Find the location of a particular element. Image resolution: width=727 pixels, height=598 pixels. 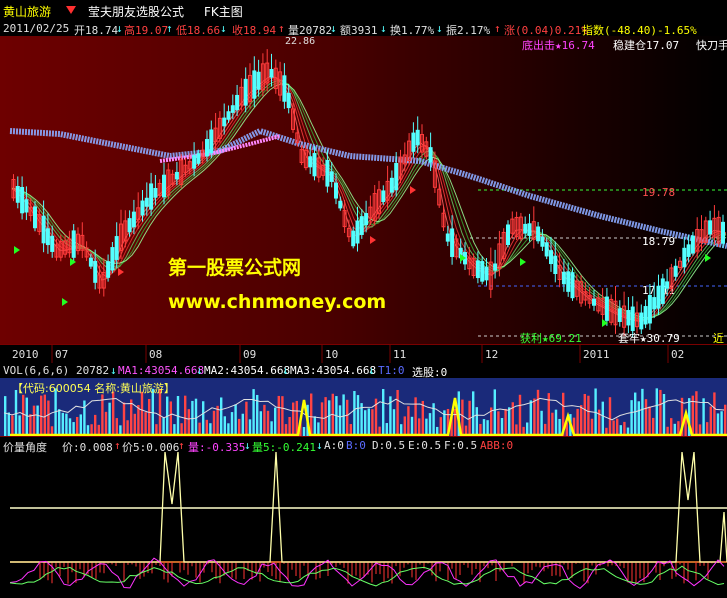

title-bar: 黄山旅游 莹夫朋友选股公式 FK主图 is located at coordinates (363, 10).